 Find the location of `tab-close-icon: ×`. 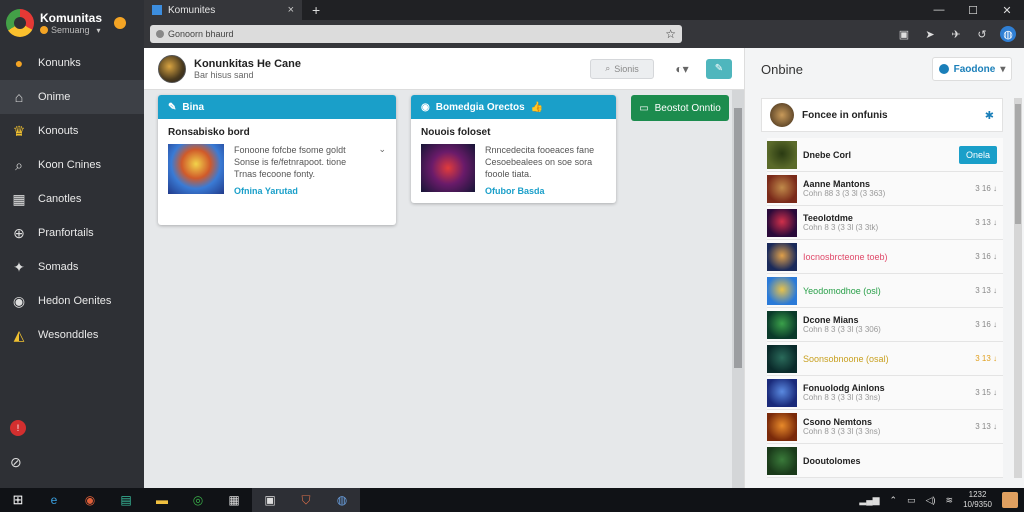

tab-close-icon: × is located at coordinates (291, 10).